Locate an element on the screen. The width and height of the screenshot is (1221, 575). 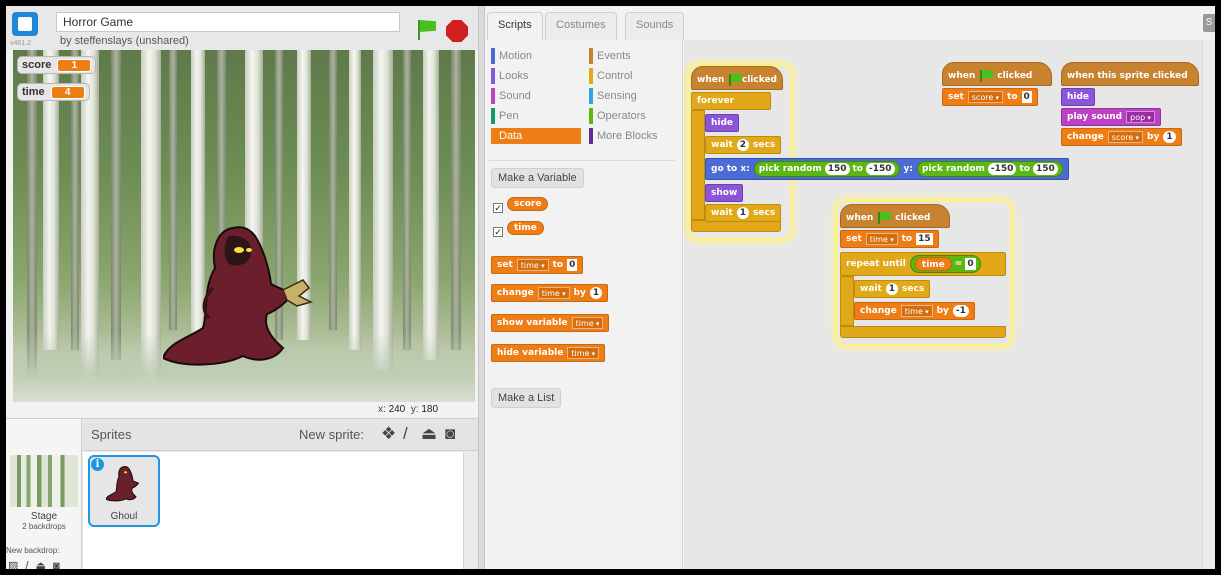
s4-repeat-until-block: repeat until time = 0 is located at coordinates (923, 264).